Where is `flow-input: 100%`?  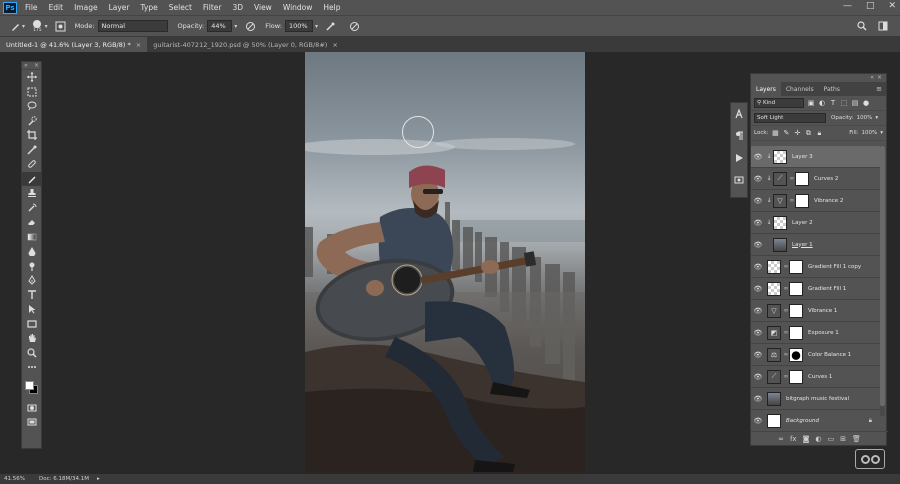 flow-input: 100% is located at coordinates (298, 26).